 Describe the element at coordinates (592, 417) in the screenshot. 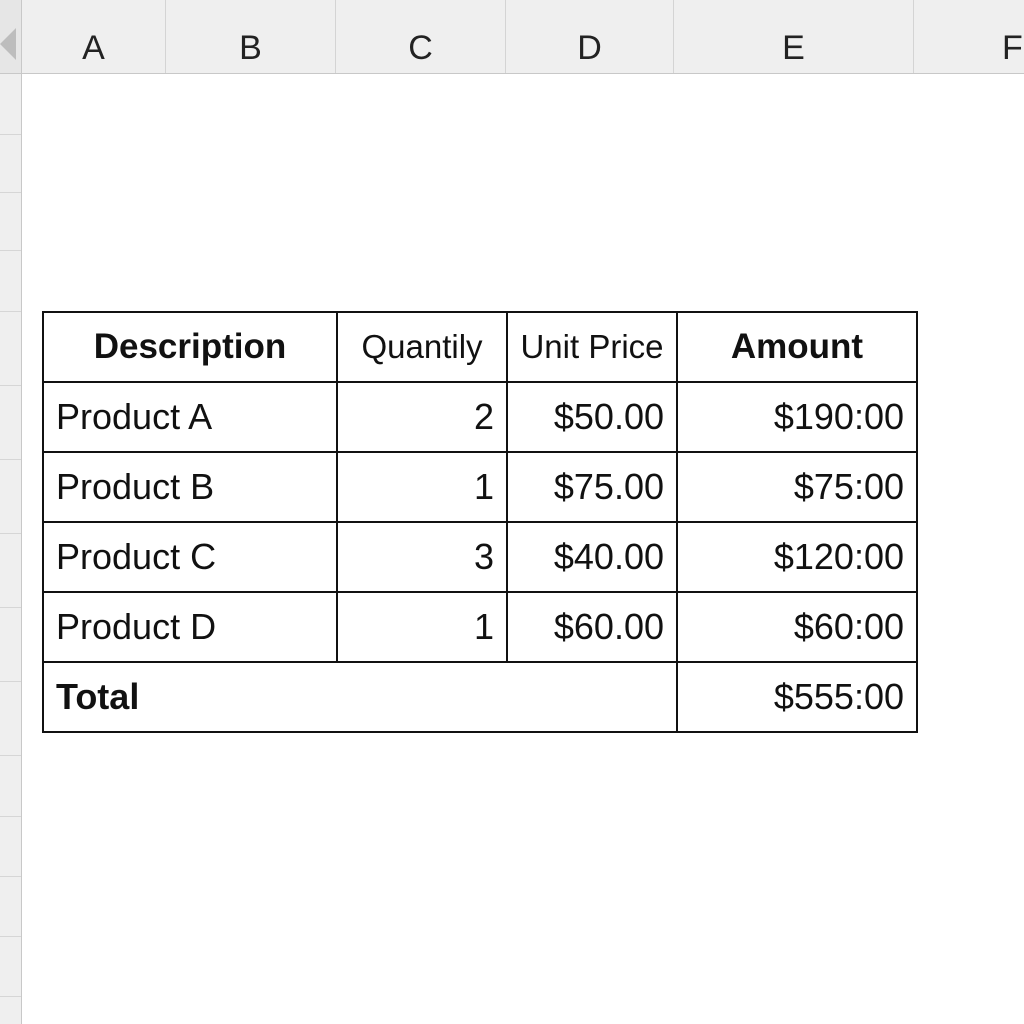

I see `unit-price-cell: $50.00` at that location.